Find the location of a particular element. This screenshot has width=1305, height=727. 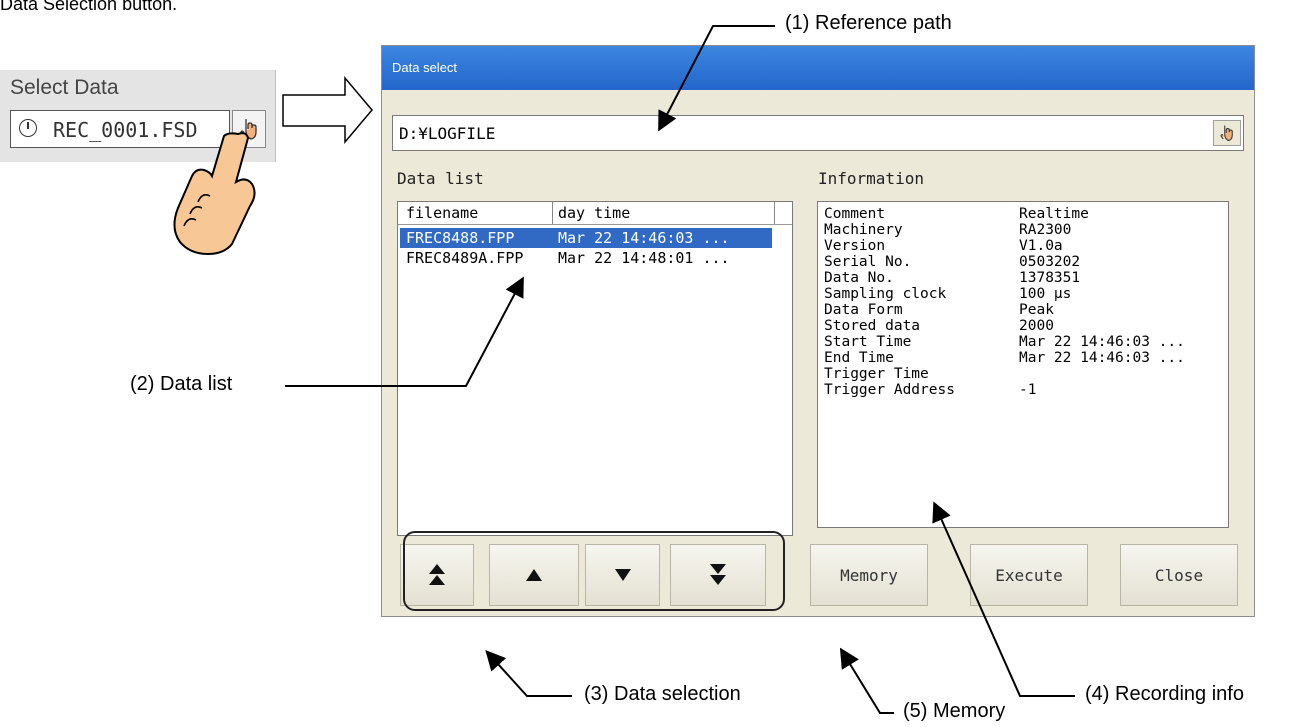

annotation-memory: (5) Memory is located at coordinates (954, 711).